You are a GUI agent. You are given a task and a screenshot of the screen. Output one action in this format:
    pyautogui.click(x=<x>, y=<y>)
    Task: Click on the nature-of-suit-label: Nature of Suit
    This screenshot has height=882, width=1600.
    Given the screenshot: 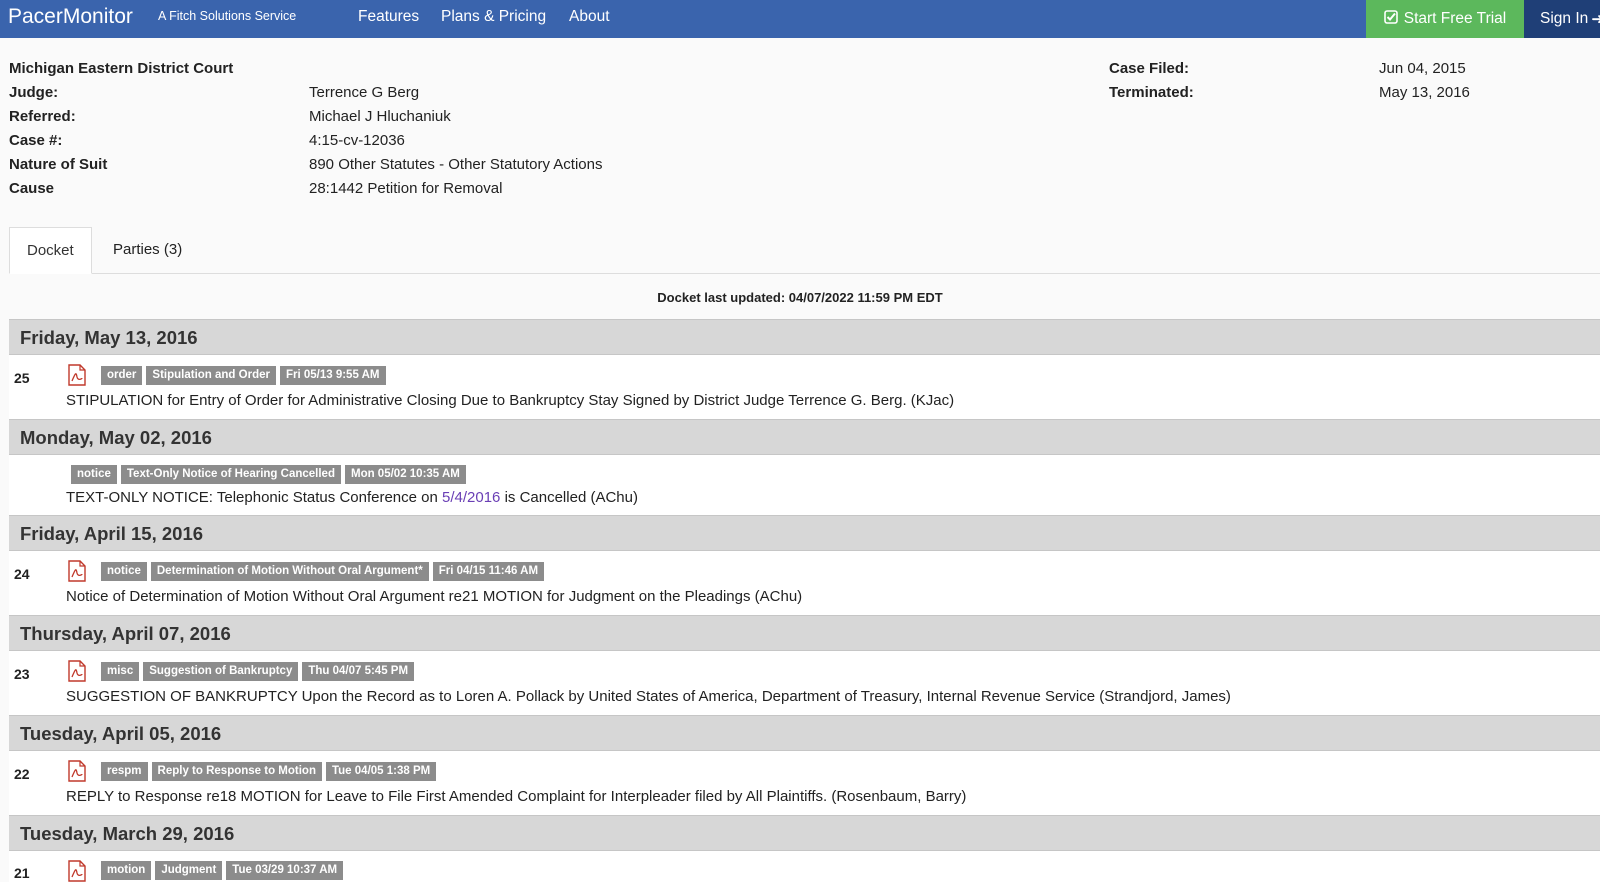 What is the action you would take?
    pyautogui.click(x=58, y=164)
    